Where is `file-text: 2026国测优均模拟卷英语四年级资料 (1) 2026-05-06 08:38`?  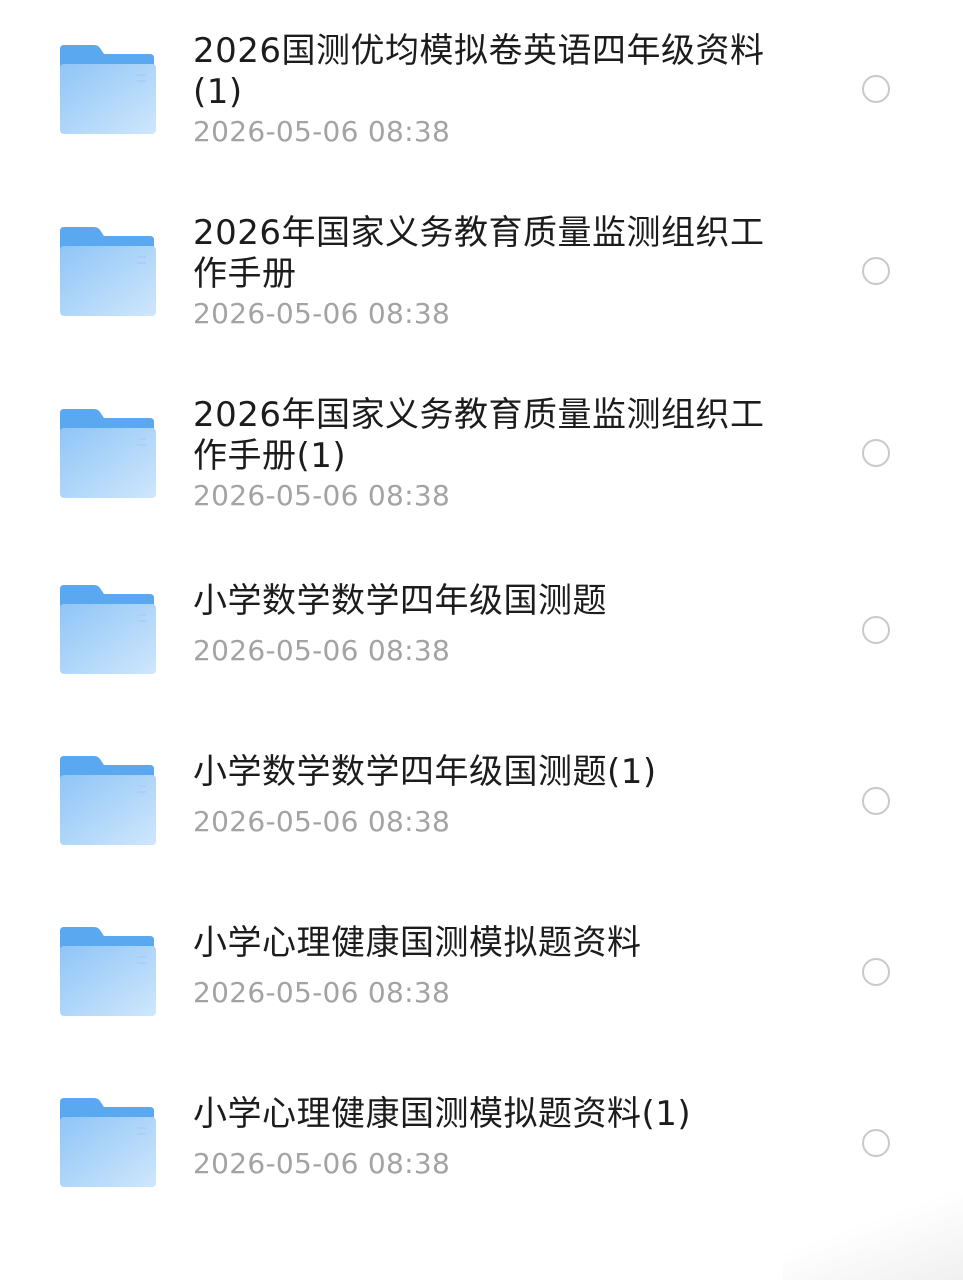 file-text: 2026国测优均模拟卷英语四年级资料 (1) 2026-05-06 08:38 is located at coordinates (493, 90).